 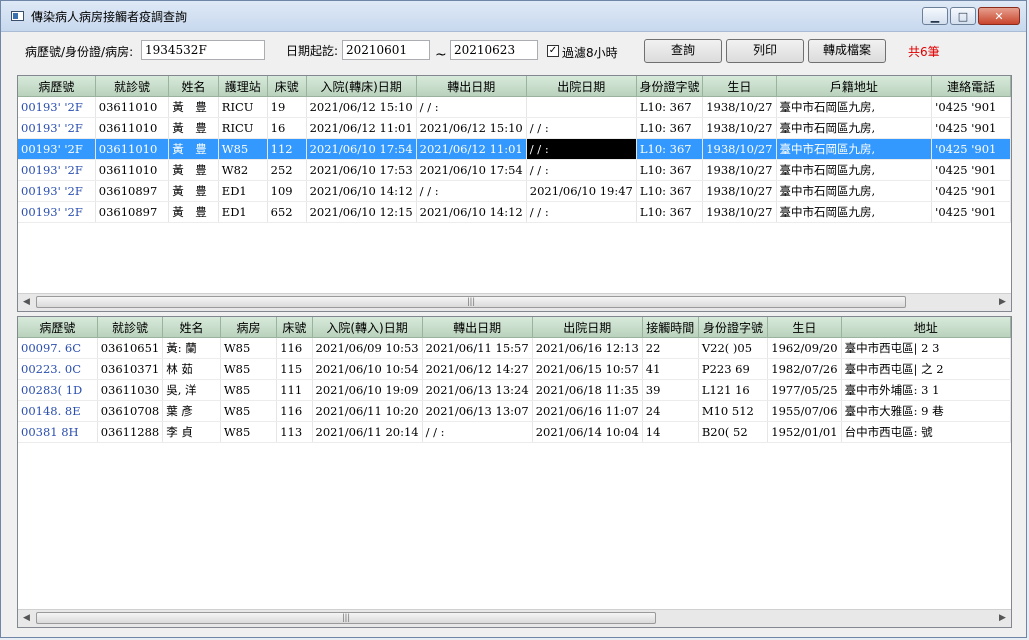 I want to click on contacts-column-header: 病歷號, so click(x=58, y=327).